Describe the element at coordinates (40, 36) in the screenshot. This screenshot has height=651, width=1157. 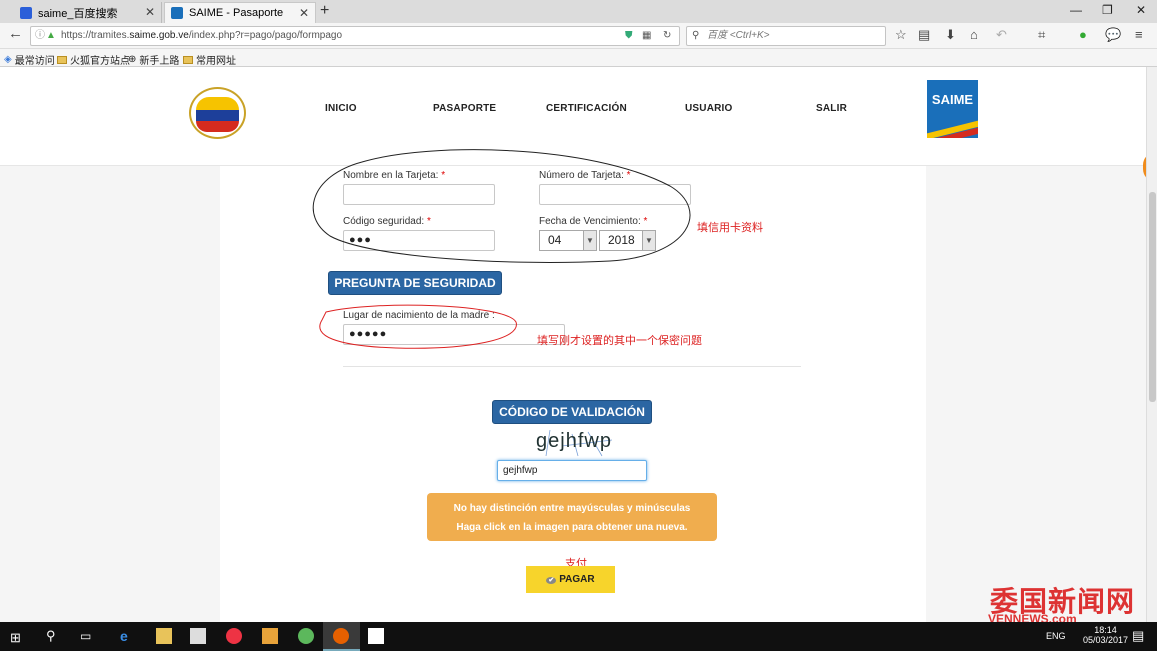
I see `info-icon: ⓘ` at that location.